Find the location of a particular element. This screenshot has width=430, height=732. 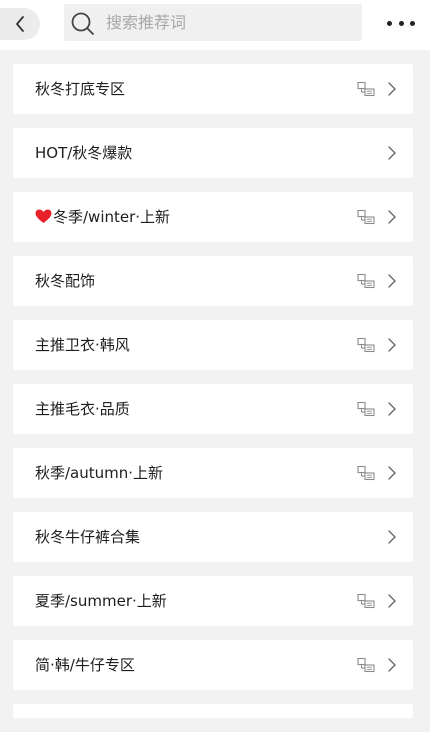

category-row: HOT/秋冬爆款 is located at coordinates (213, 153).